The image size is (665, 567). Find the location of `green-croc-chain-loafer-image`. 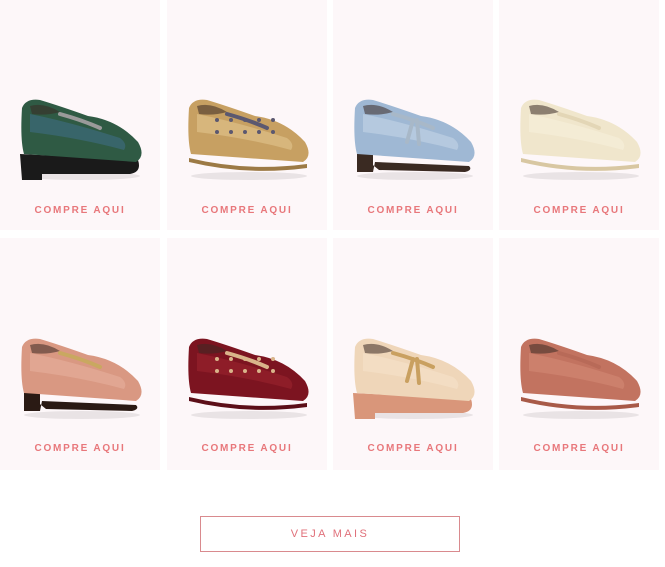

green-croc-chain-loafer-image is located at coordinates (80, 115).